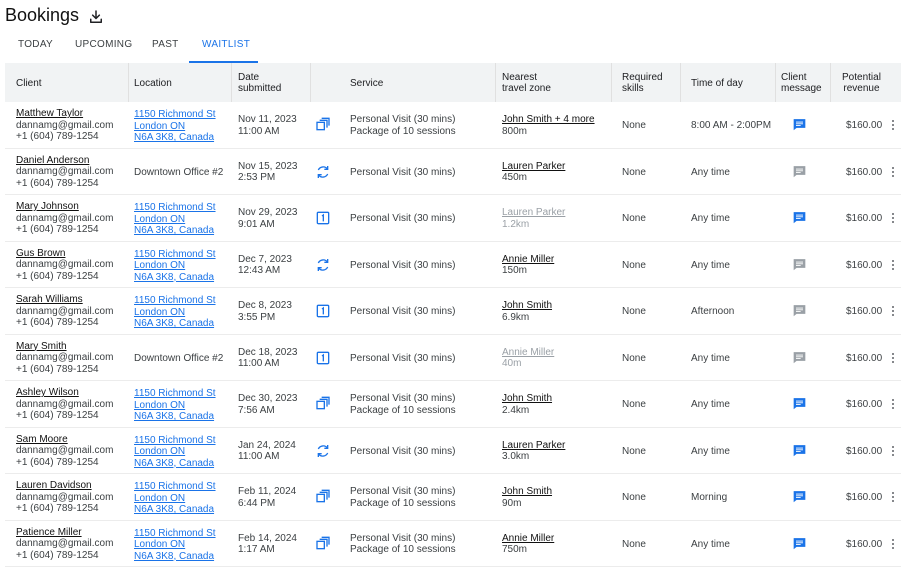  What do you see at coordinates (516, 456) in the screenshot?
I see `zone-distance: 3.0km` at bounding box center [516, 456].